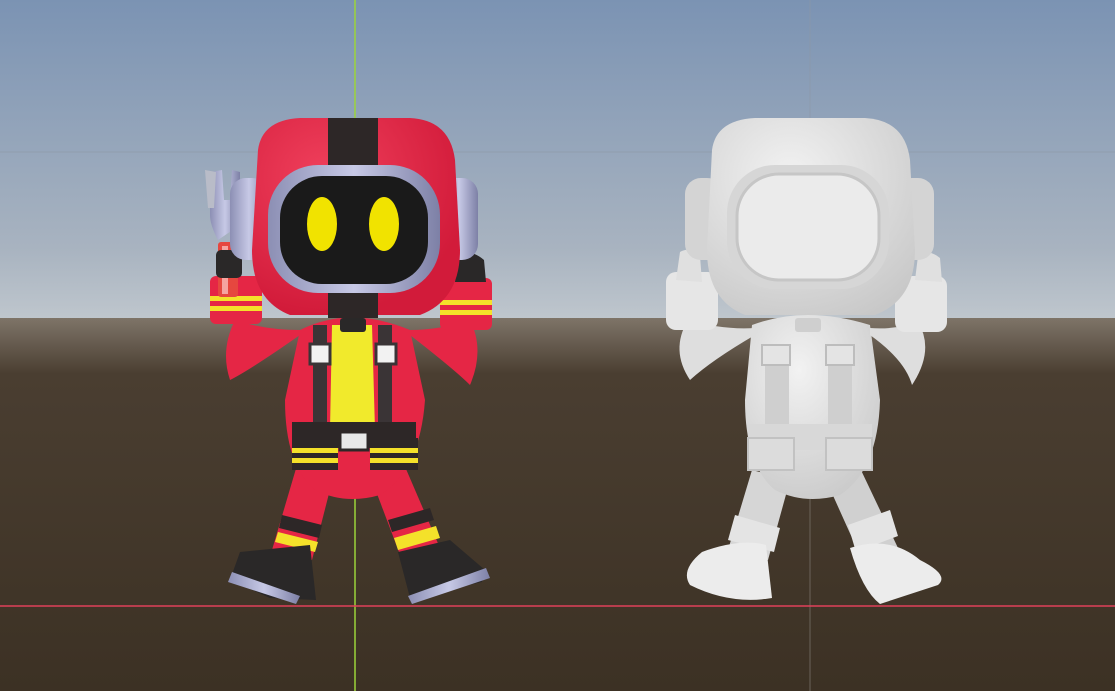  I want to click on visor, so click(354, 230).